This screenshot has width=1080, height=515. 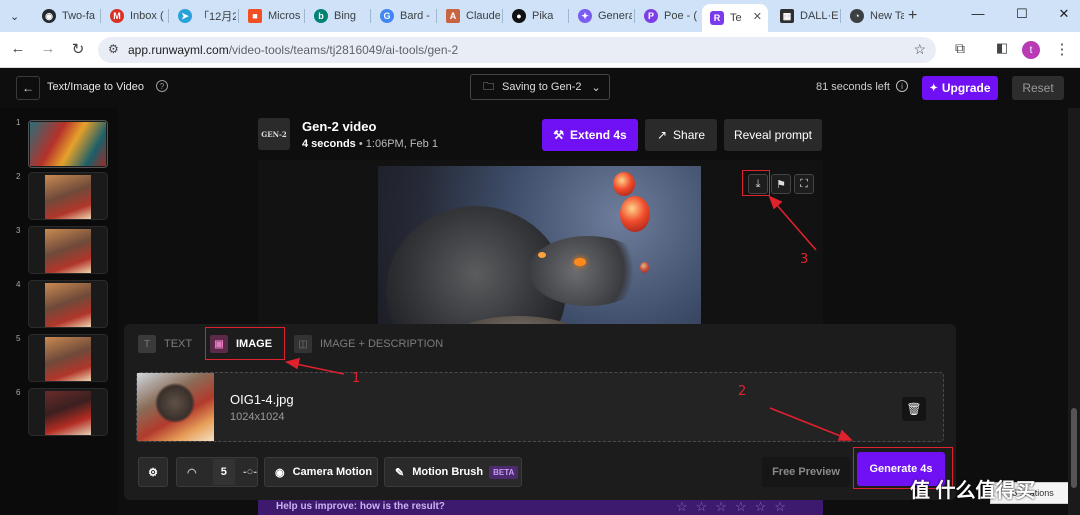 What do you see at coordinates (804, 259) in the screenshot?
I see `annotation-number: 3` at bounding box center [804, 259].